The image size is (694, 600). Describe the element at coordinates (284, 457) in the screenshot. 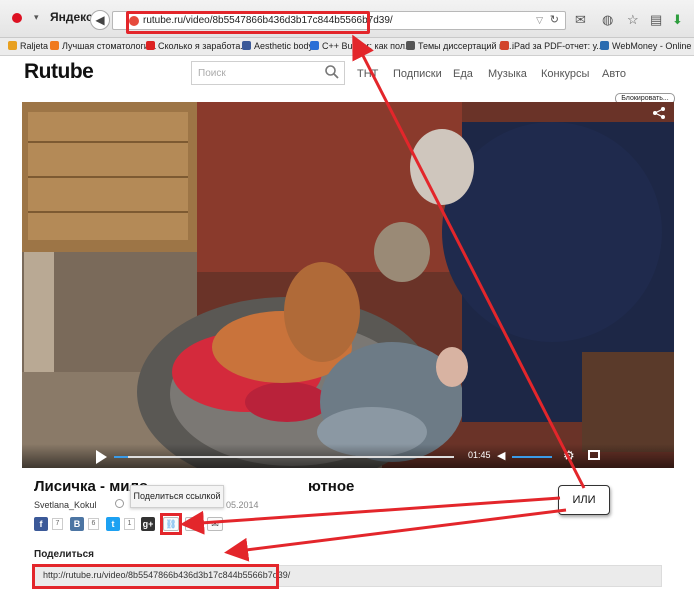

I see `progress-bar` at that location.